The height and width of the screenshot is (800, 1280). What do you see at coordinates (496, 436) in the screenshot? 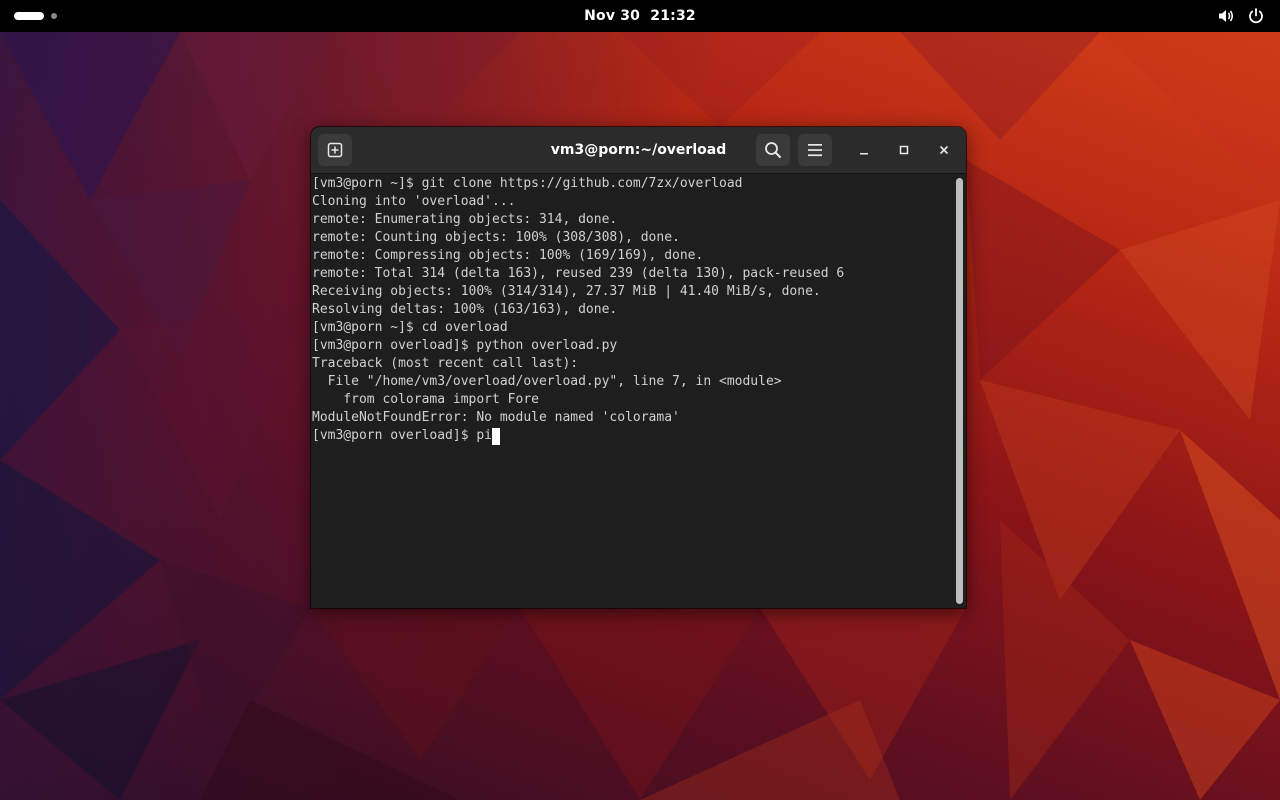
I see `text-cursor` at bounding box center [496, 436].